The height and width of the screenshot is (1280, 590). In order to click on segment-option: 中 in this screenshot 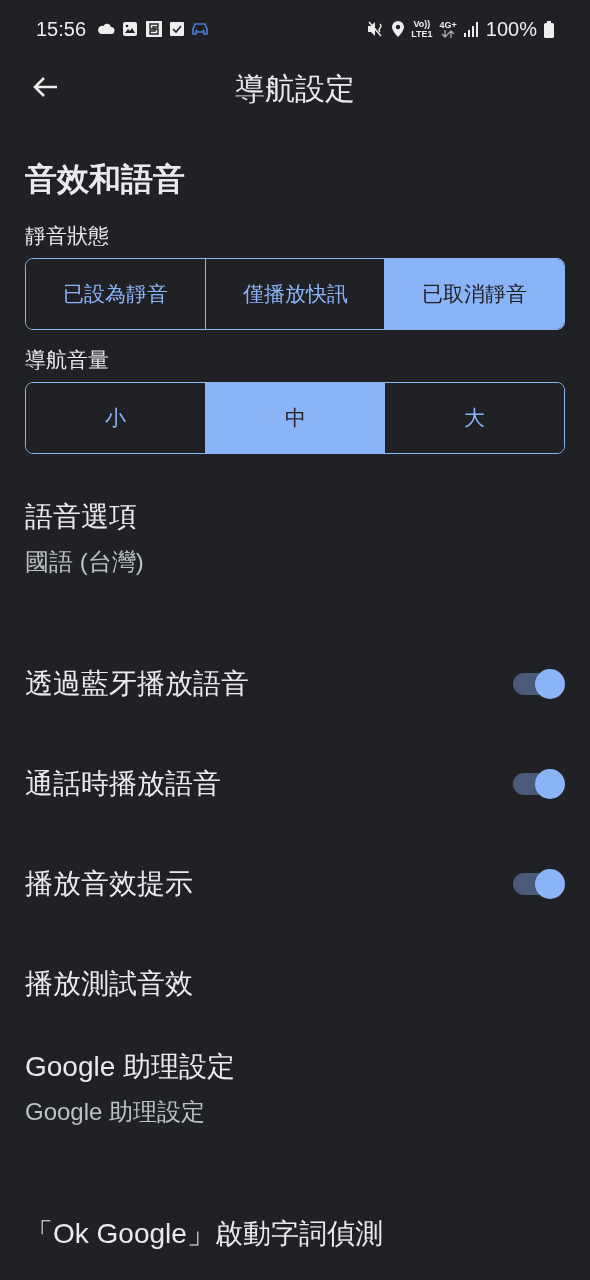, I will do `click(294, 418)`.